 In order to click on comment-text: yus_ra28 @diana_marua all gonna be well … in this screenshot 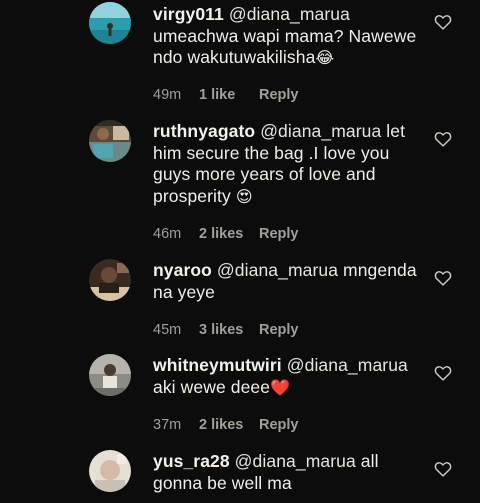, I will do `click(288, 472)`.